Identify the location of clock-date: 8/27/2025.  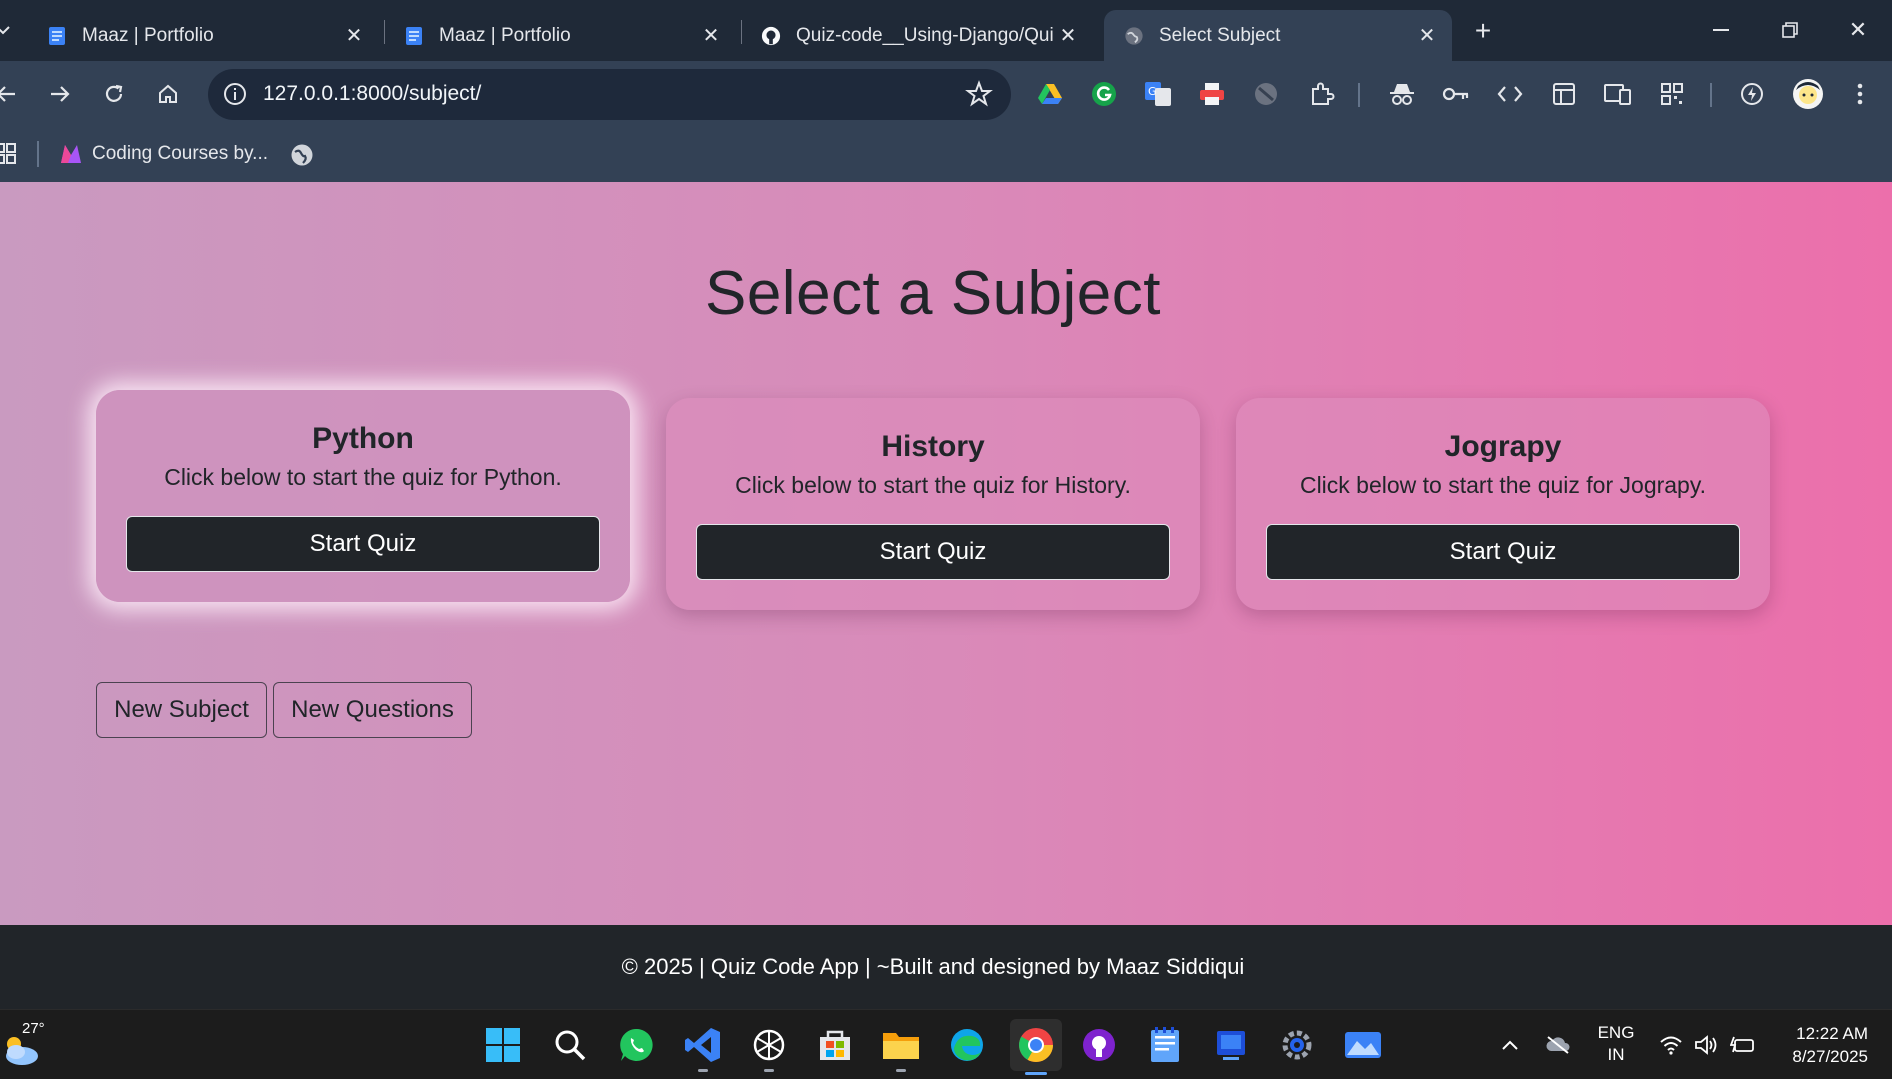
(1830, 1056).